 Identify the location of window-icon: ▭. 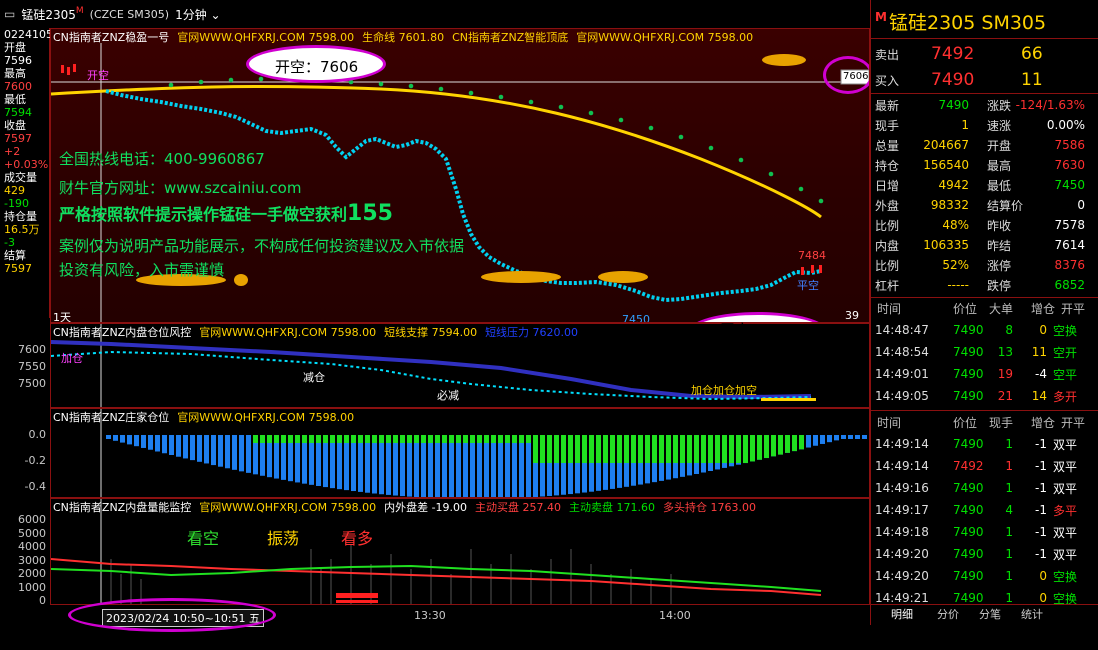
(9, 14).